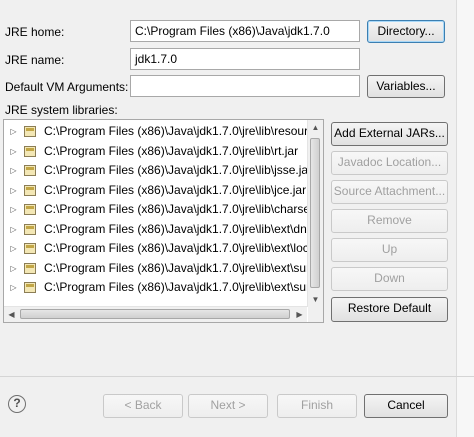 This screenshot has height=437, width=474. I want to click on scroll-down-arrow-icon: ▼, so click(315, 299).